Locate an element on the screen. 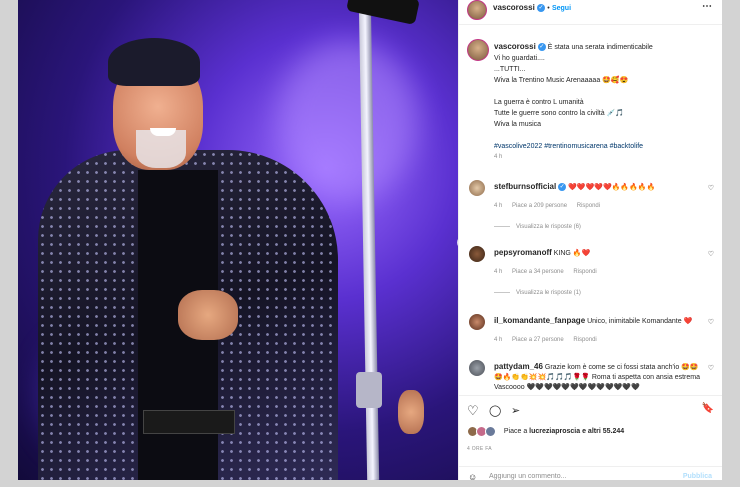  header-name-row: vascorossi ✓ • Segui is located at coordinates (532, 7).